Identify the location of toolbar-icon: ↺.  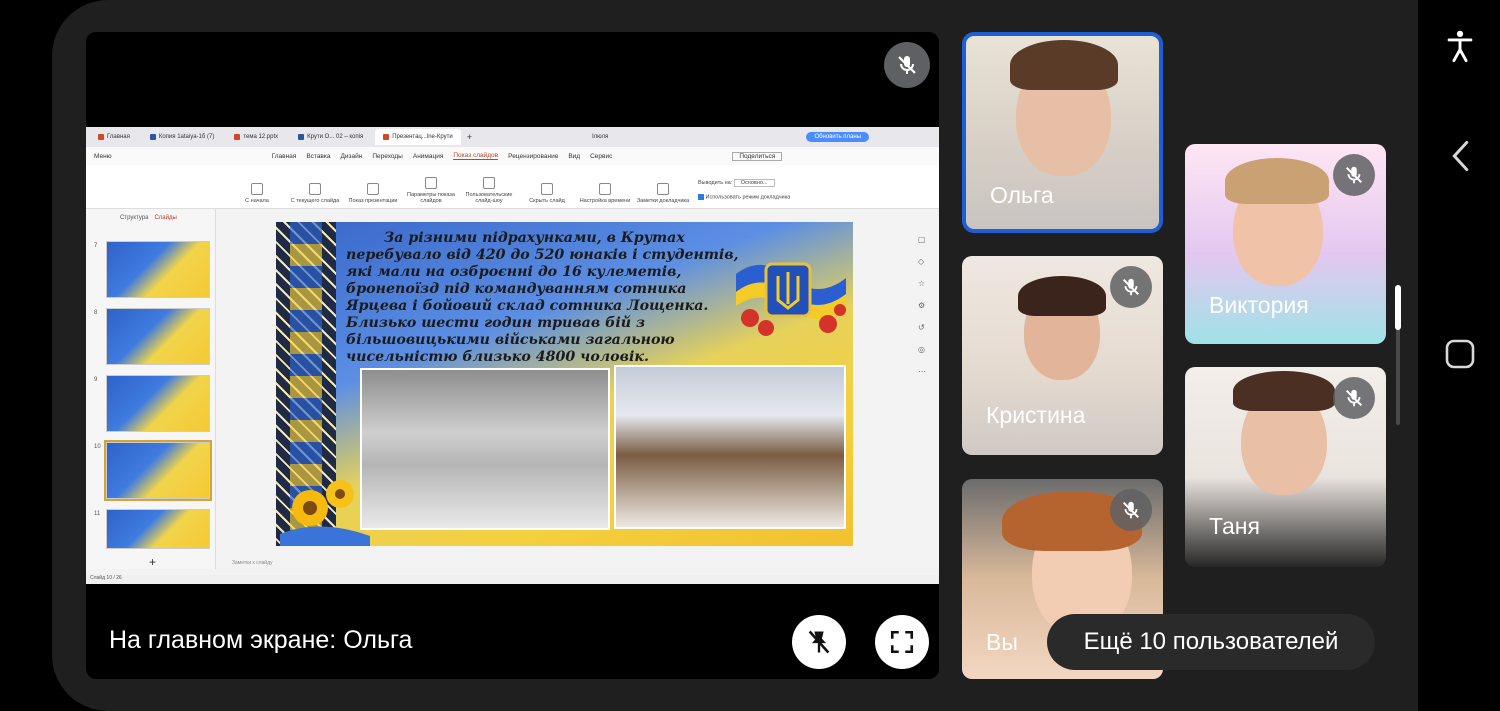
(926, 334).